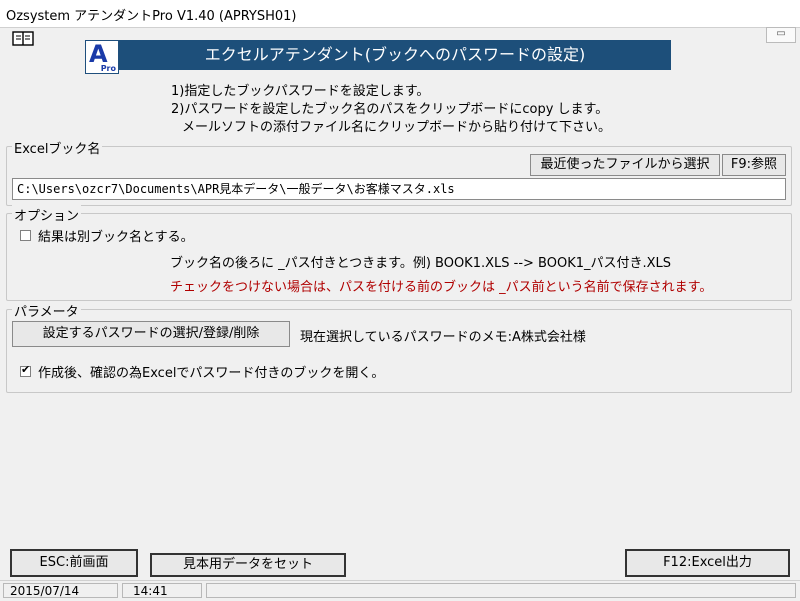 Image resolution: width=800 pixels, height=601 pixels. I want to click on book-icon, so click(23, 38).